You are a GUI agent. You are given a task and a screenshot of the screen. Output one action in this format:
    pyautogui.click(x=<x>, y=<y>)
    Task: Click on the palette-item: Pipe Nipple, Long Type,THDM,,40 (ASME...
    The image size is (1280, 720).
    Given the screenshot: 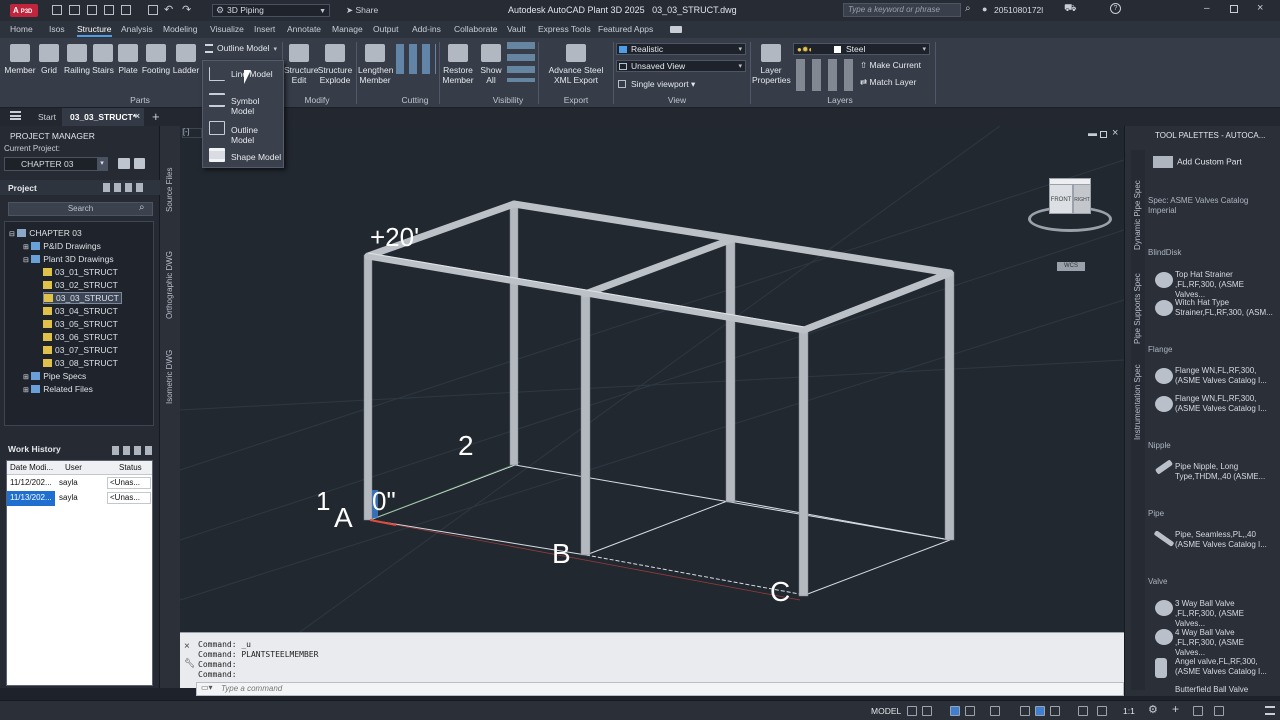 What is the action you would take?
    pyautogui.click(x=1225, y=472)
    